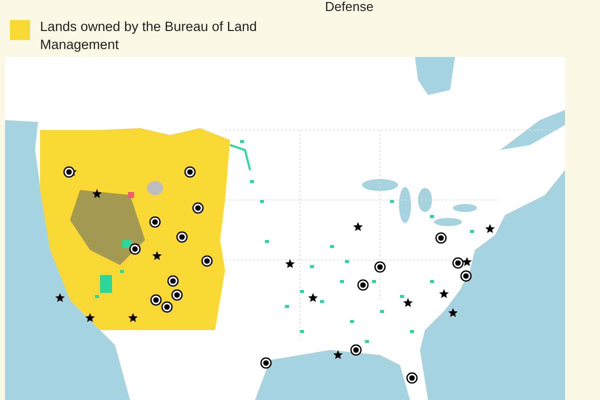 Image resolution: width=600 pixels, height=400 pixels. Describe the element at coordinates (435, 76) in the screenshot. I see `bay-water` at that location.